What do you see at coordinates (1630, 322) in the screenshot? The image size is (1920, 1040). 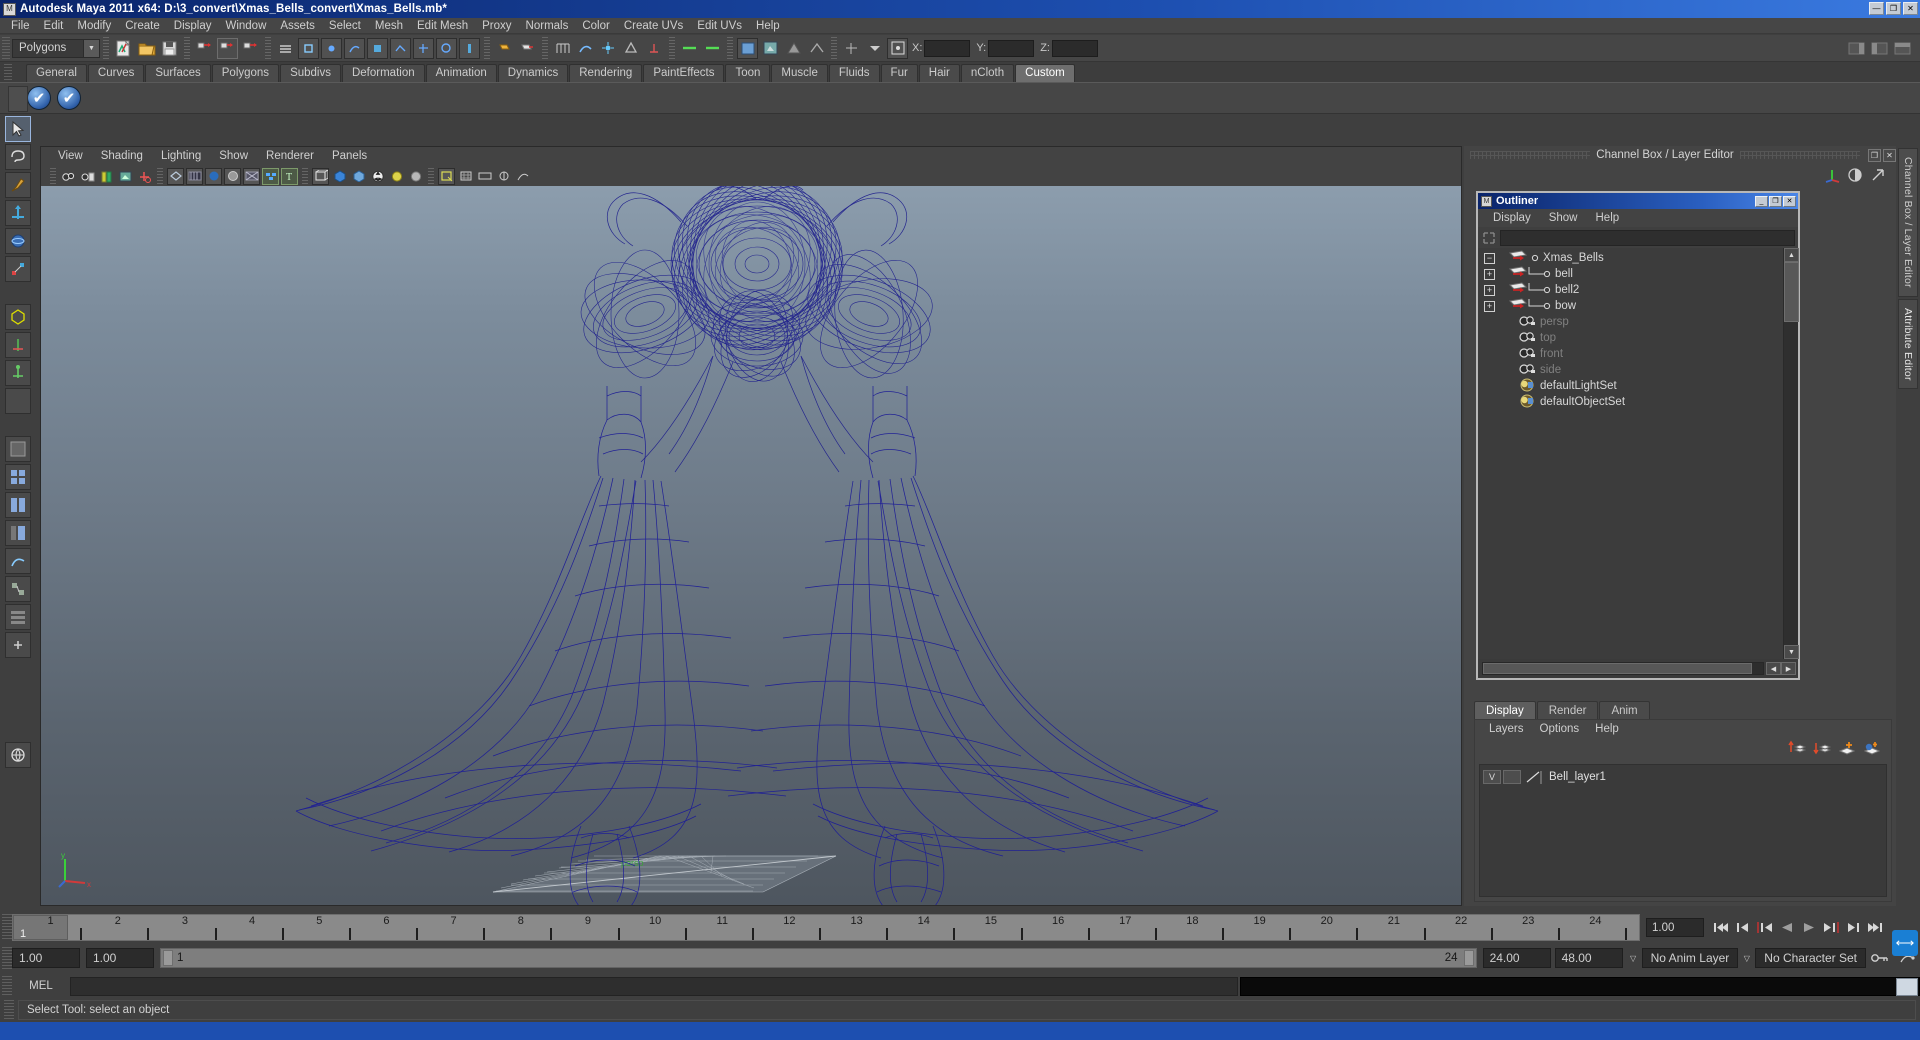 I see `outliner-row-persp: persp` at bounding box center [1630, 322].